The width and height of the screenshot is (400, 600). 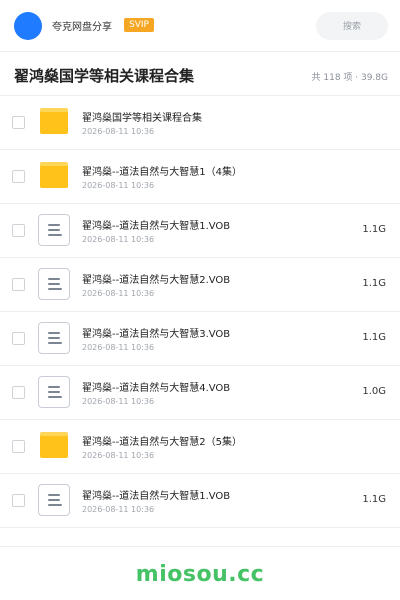 I want to click on list-item: 翟鸿燊--道法自然与大智慧2.VOB 2026-08-11 10:36 1.1G, so click(x=200, y=285).